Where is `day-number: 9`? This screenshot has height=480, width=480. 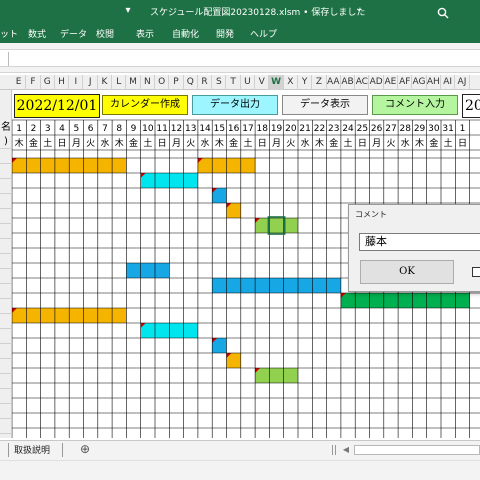
day-number: 9 is located at coordinates (134, 129).